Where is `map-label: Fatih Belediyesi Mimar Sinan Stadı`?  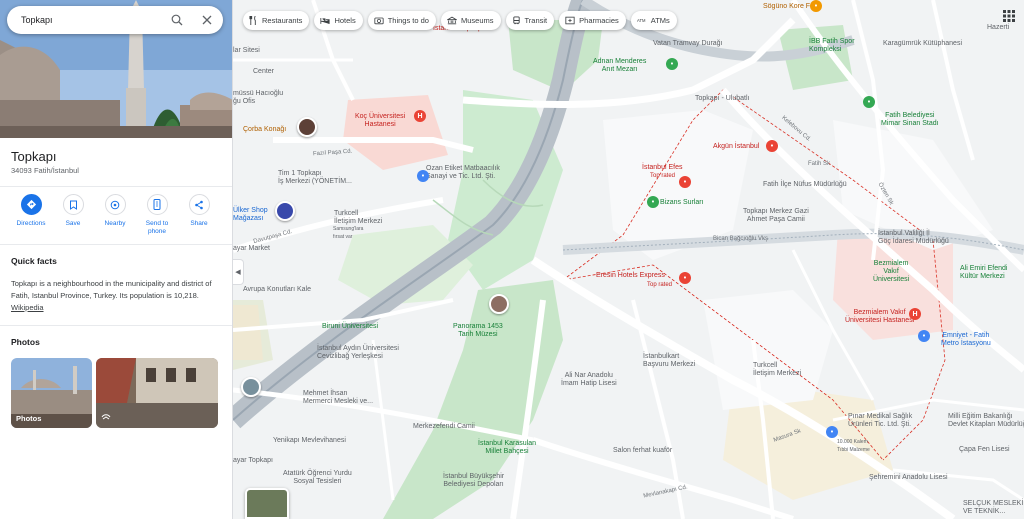 map-label: Fatih Belediyesi Mimar Sinan Stadı is located at coordinates (910, 120).